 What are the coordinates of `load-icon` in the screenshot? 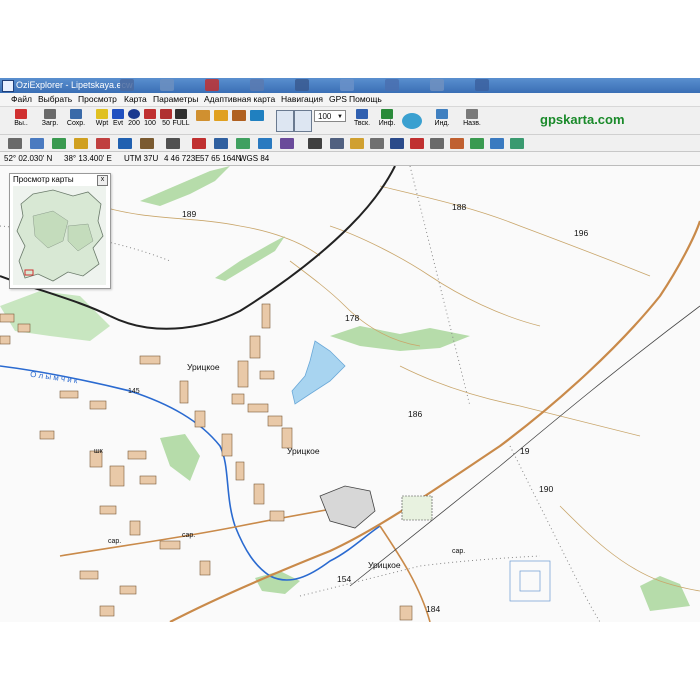 It's located at (50, 114).